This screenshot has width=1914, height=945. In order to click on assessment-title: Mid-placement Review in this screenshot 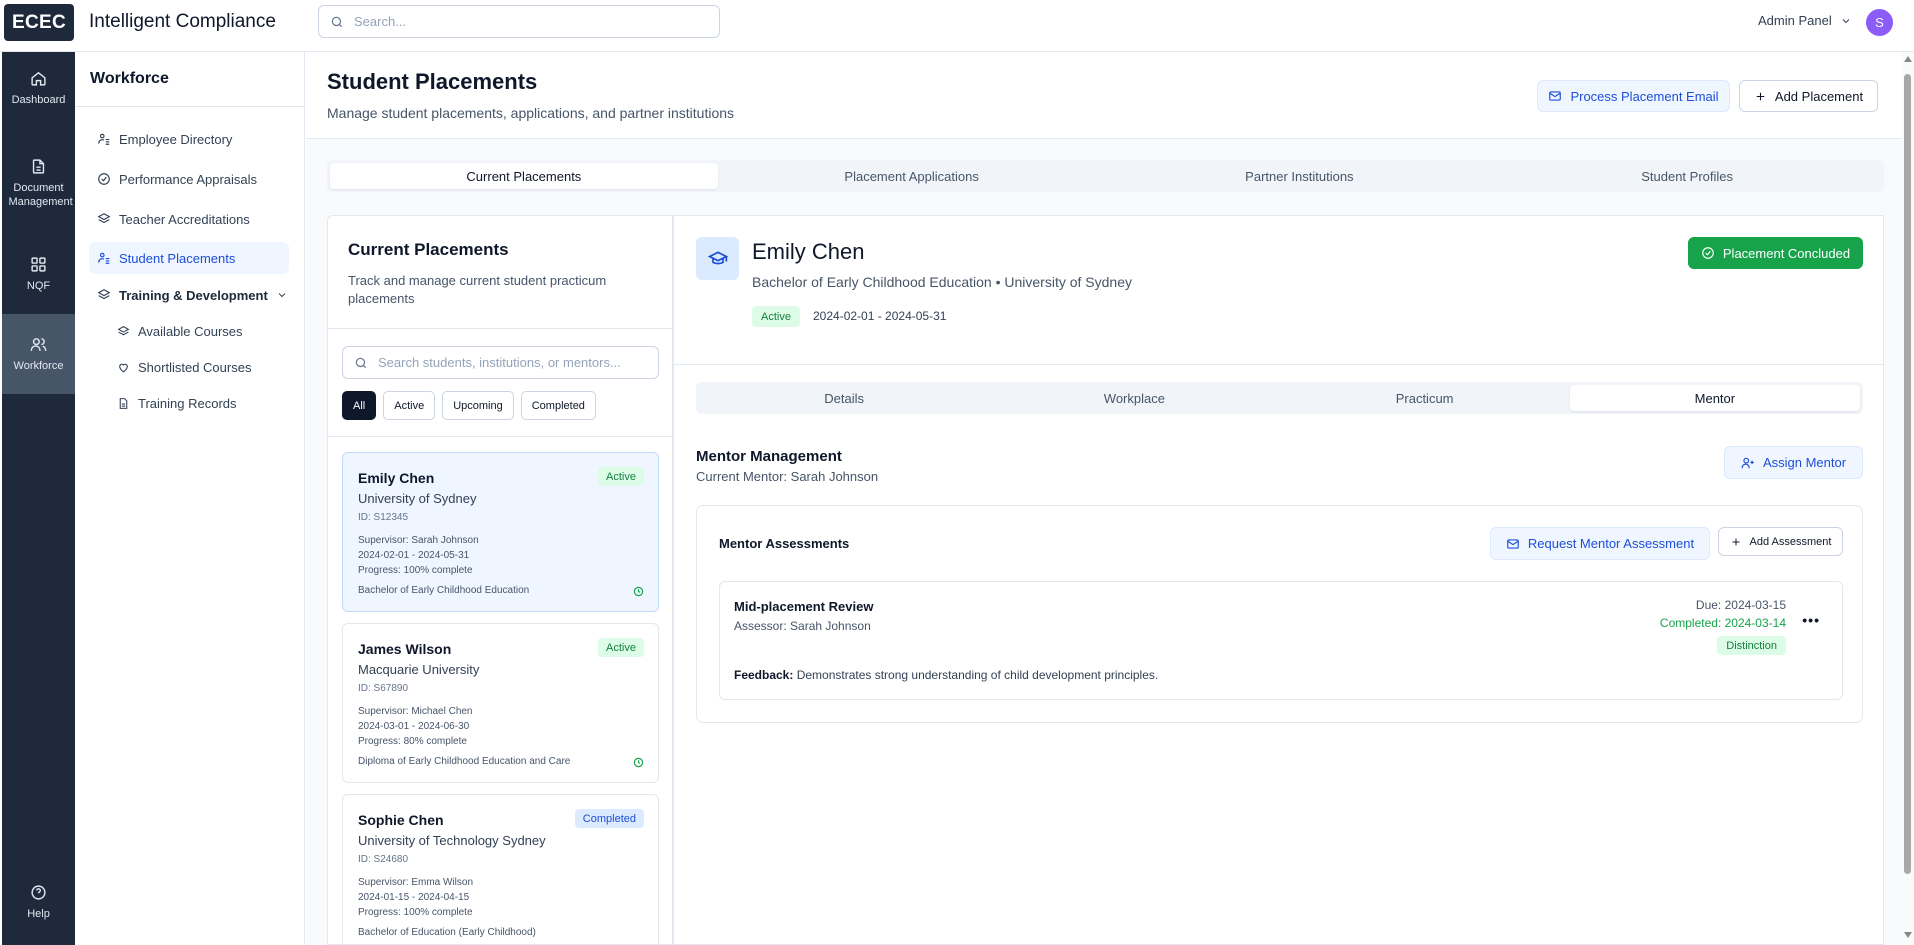, I will do `click(804, 606)`.